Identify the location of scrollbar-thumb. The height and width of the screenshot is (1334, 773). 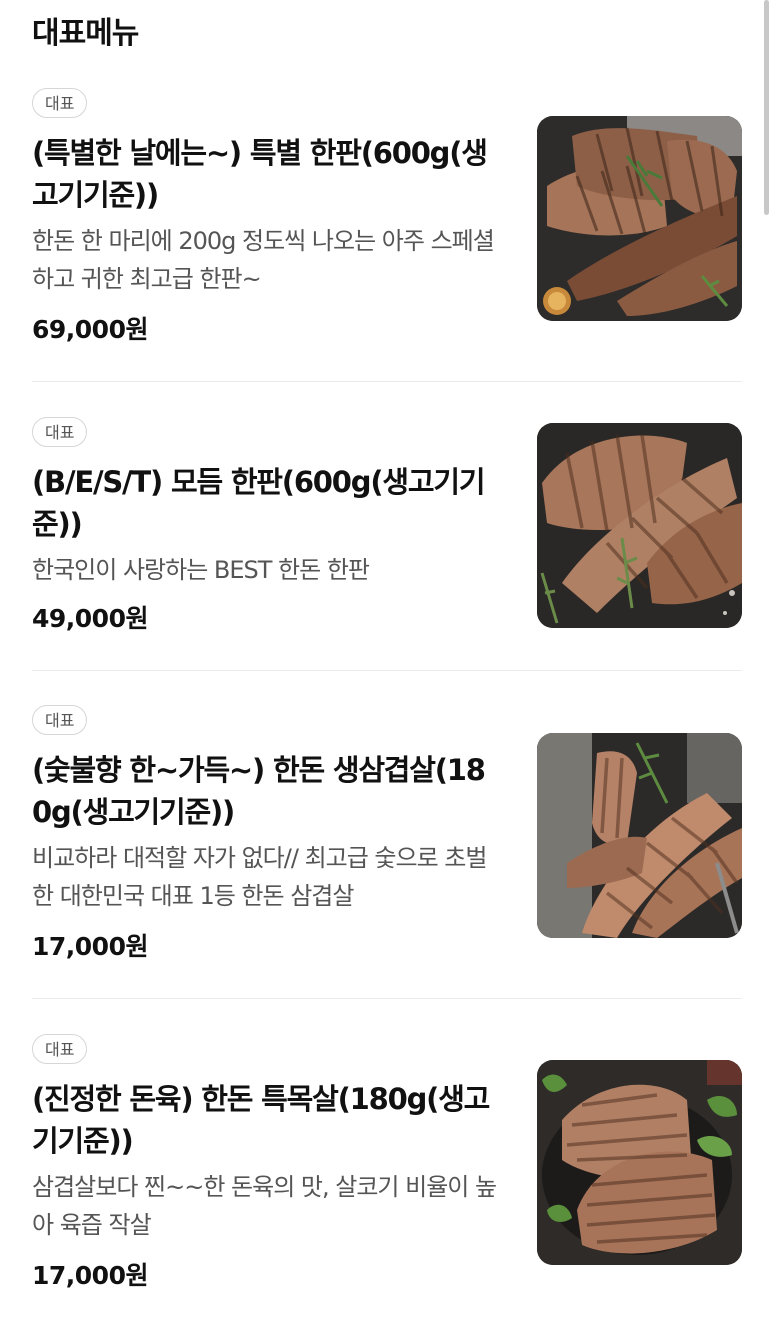
(766, 107).